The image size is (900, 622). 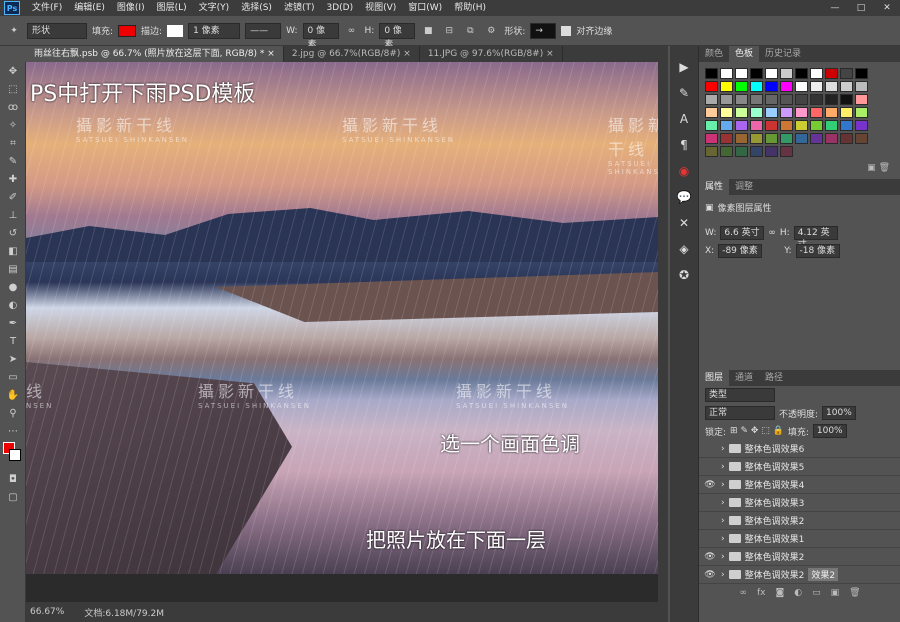 I want to click on menu-window: 窗口(W), so click(x=425, y=8).